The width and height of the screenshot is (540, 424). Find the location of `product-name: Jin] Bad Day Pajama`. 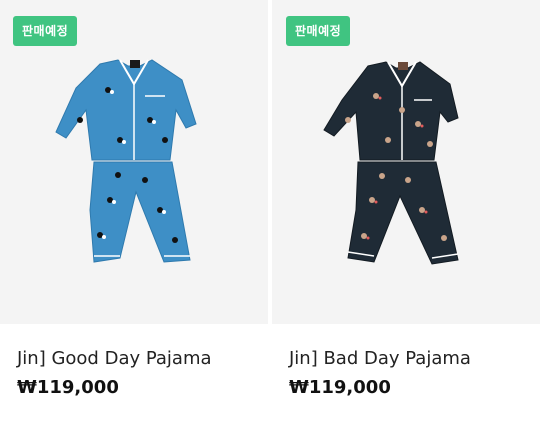

product-name: Jin] Bad Day Pajama is located at coordinates (380, 358).